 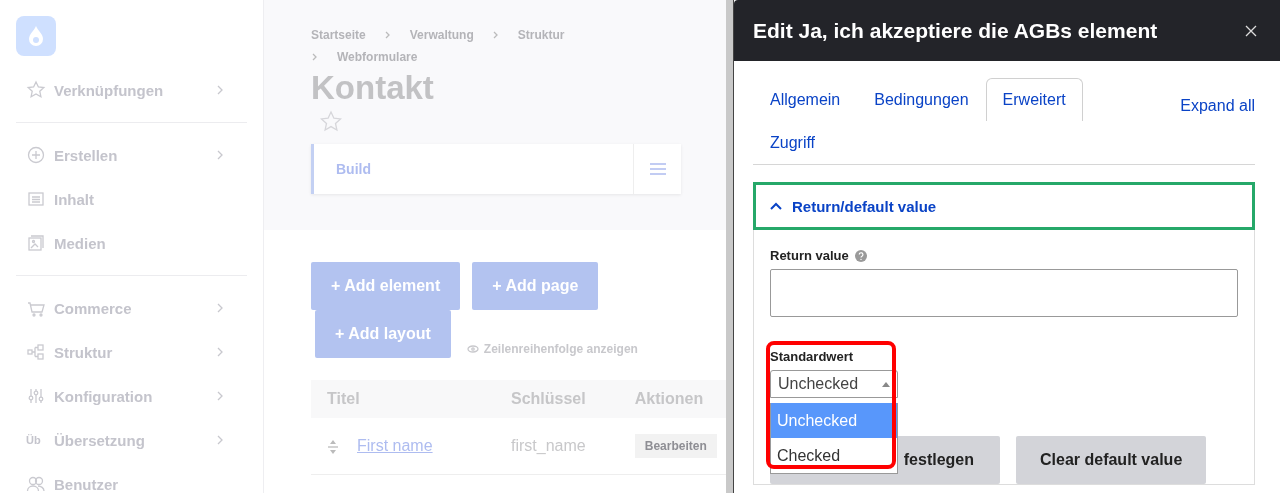 What do you see at coordinates (812, 356) in the screenshot?
I see `field-label: Standardwert` at bounding box center [812, 356].